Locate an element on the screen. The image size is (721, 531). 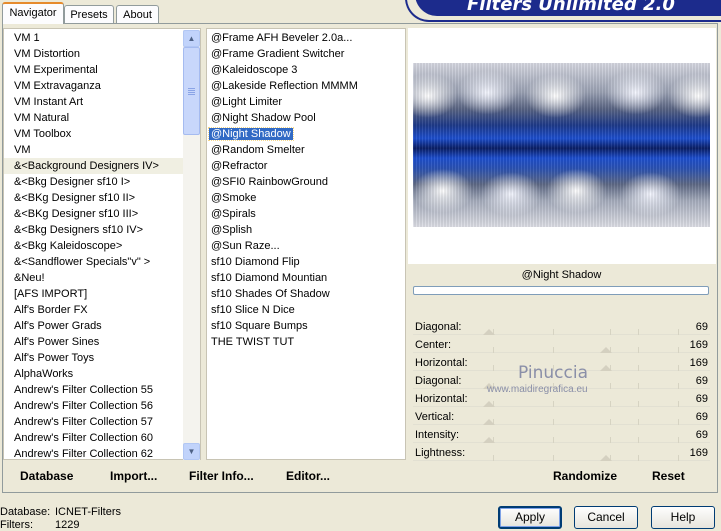
filter-item: @Random Smelter is located at coordinates (257, 150).